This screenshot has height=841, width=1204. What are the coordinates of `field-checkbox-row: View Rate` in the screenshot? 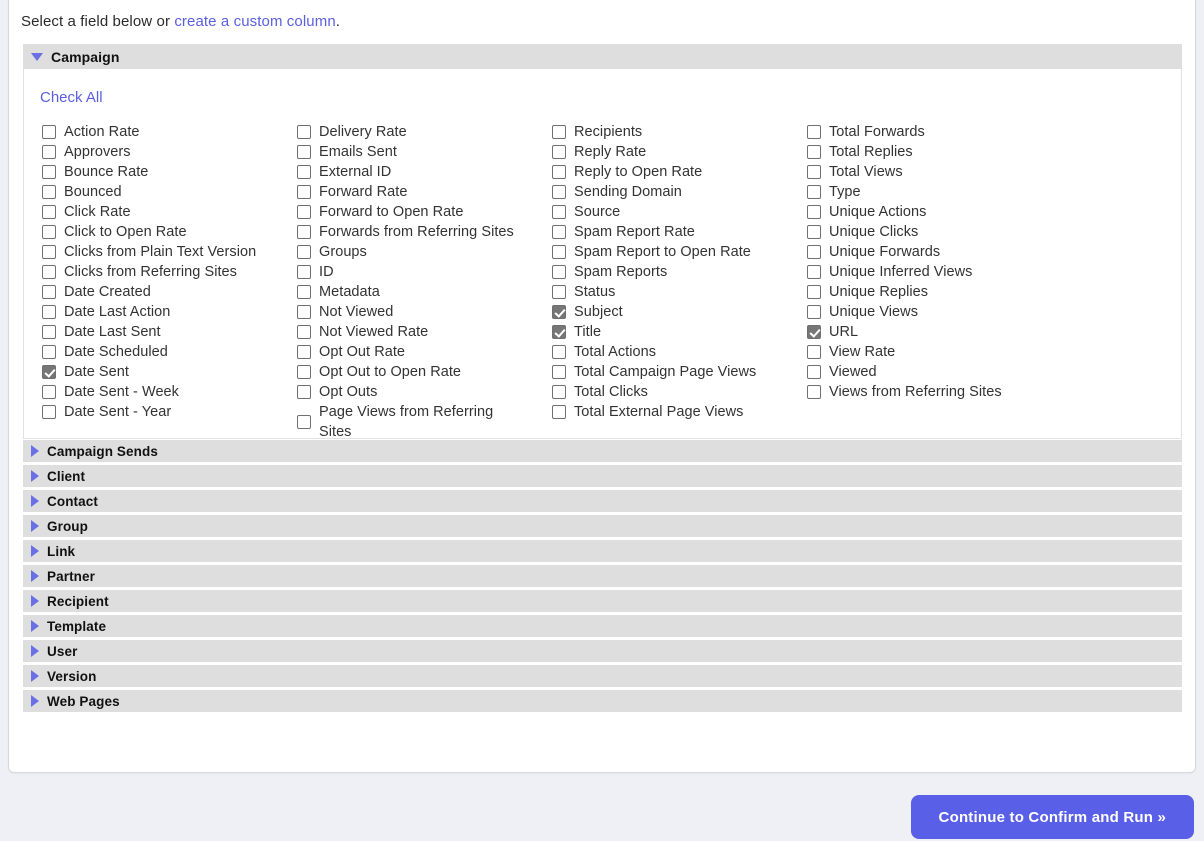 It's located at (925, 352).